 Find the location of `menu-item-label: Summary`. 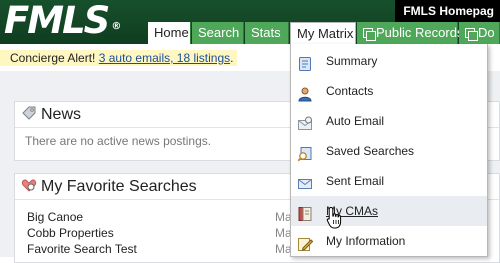

menu-item-label: Summary is located at coordinates (352, 61).